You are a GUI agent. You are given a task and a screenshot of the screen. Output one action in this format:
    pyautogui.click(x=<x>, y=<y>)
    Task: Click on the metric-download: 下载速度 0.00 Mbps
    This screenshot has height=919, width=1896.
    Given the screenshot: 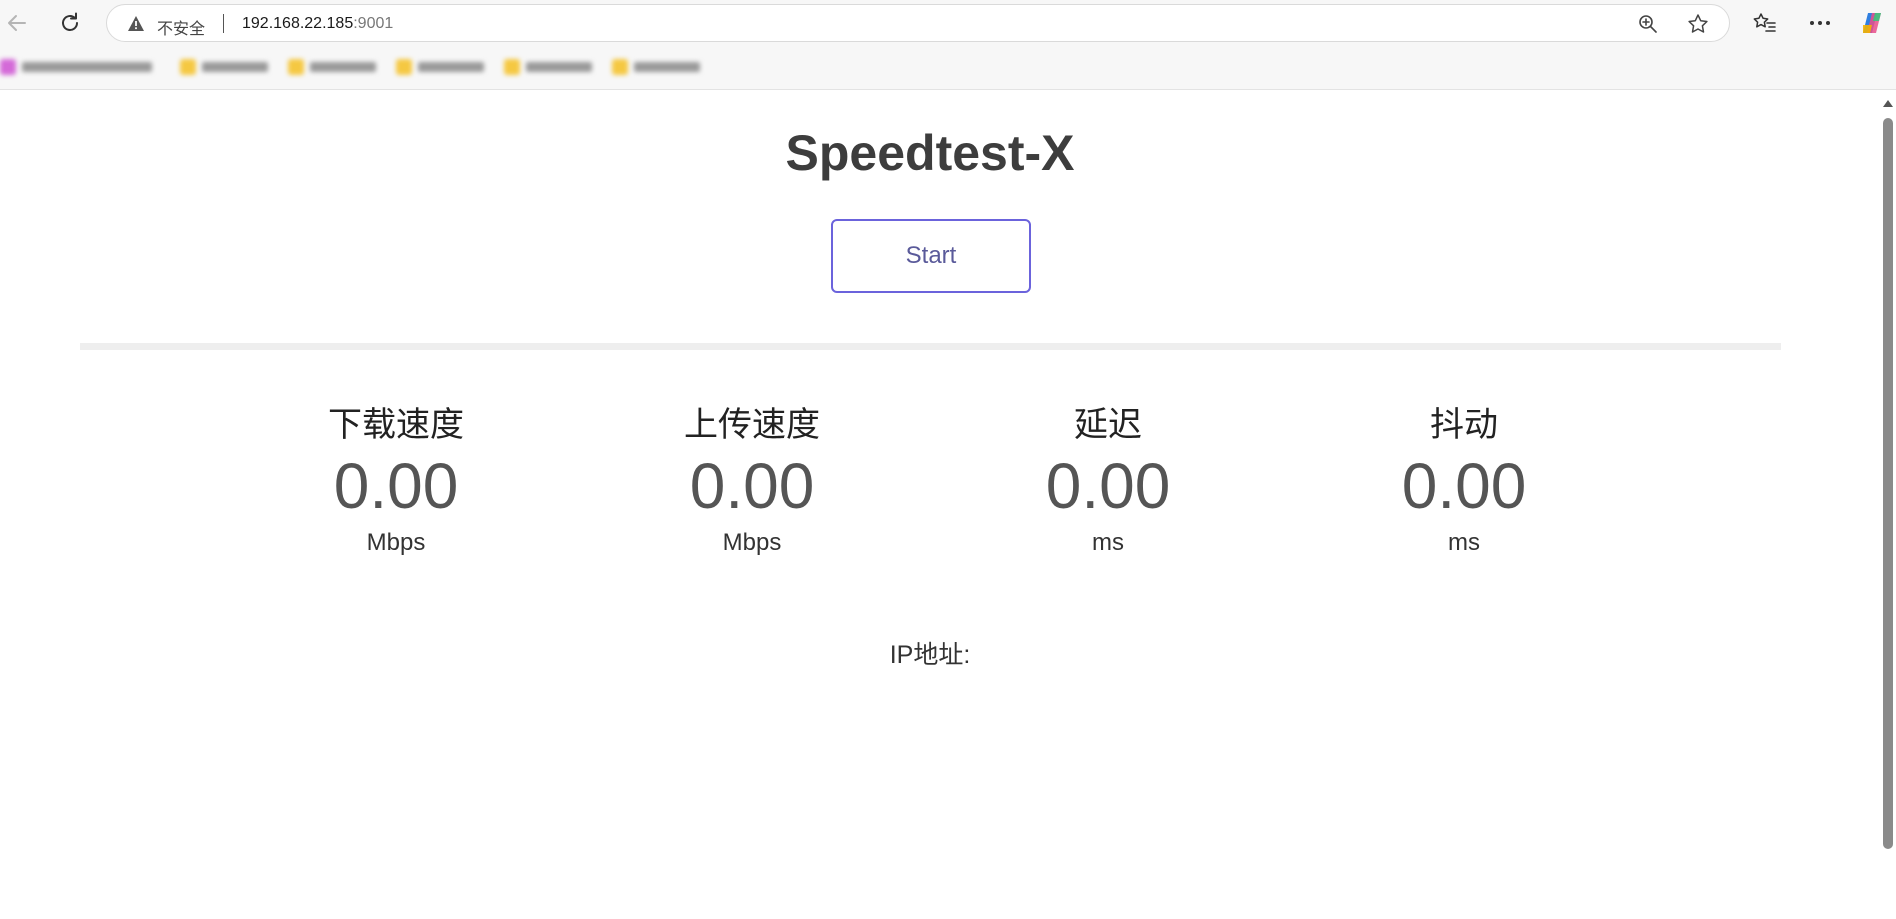 What is the action you would take?
    pyautogui.click(x=396, y=480)
    